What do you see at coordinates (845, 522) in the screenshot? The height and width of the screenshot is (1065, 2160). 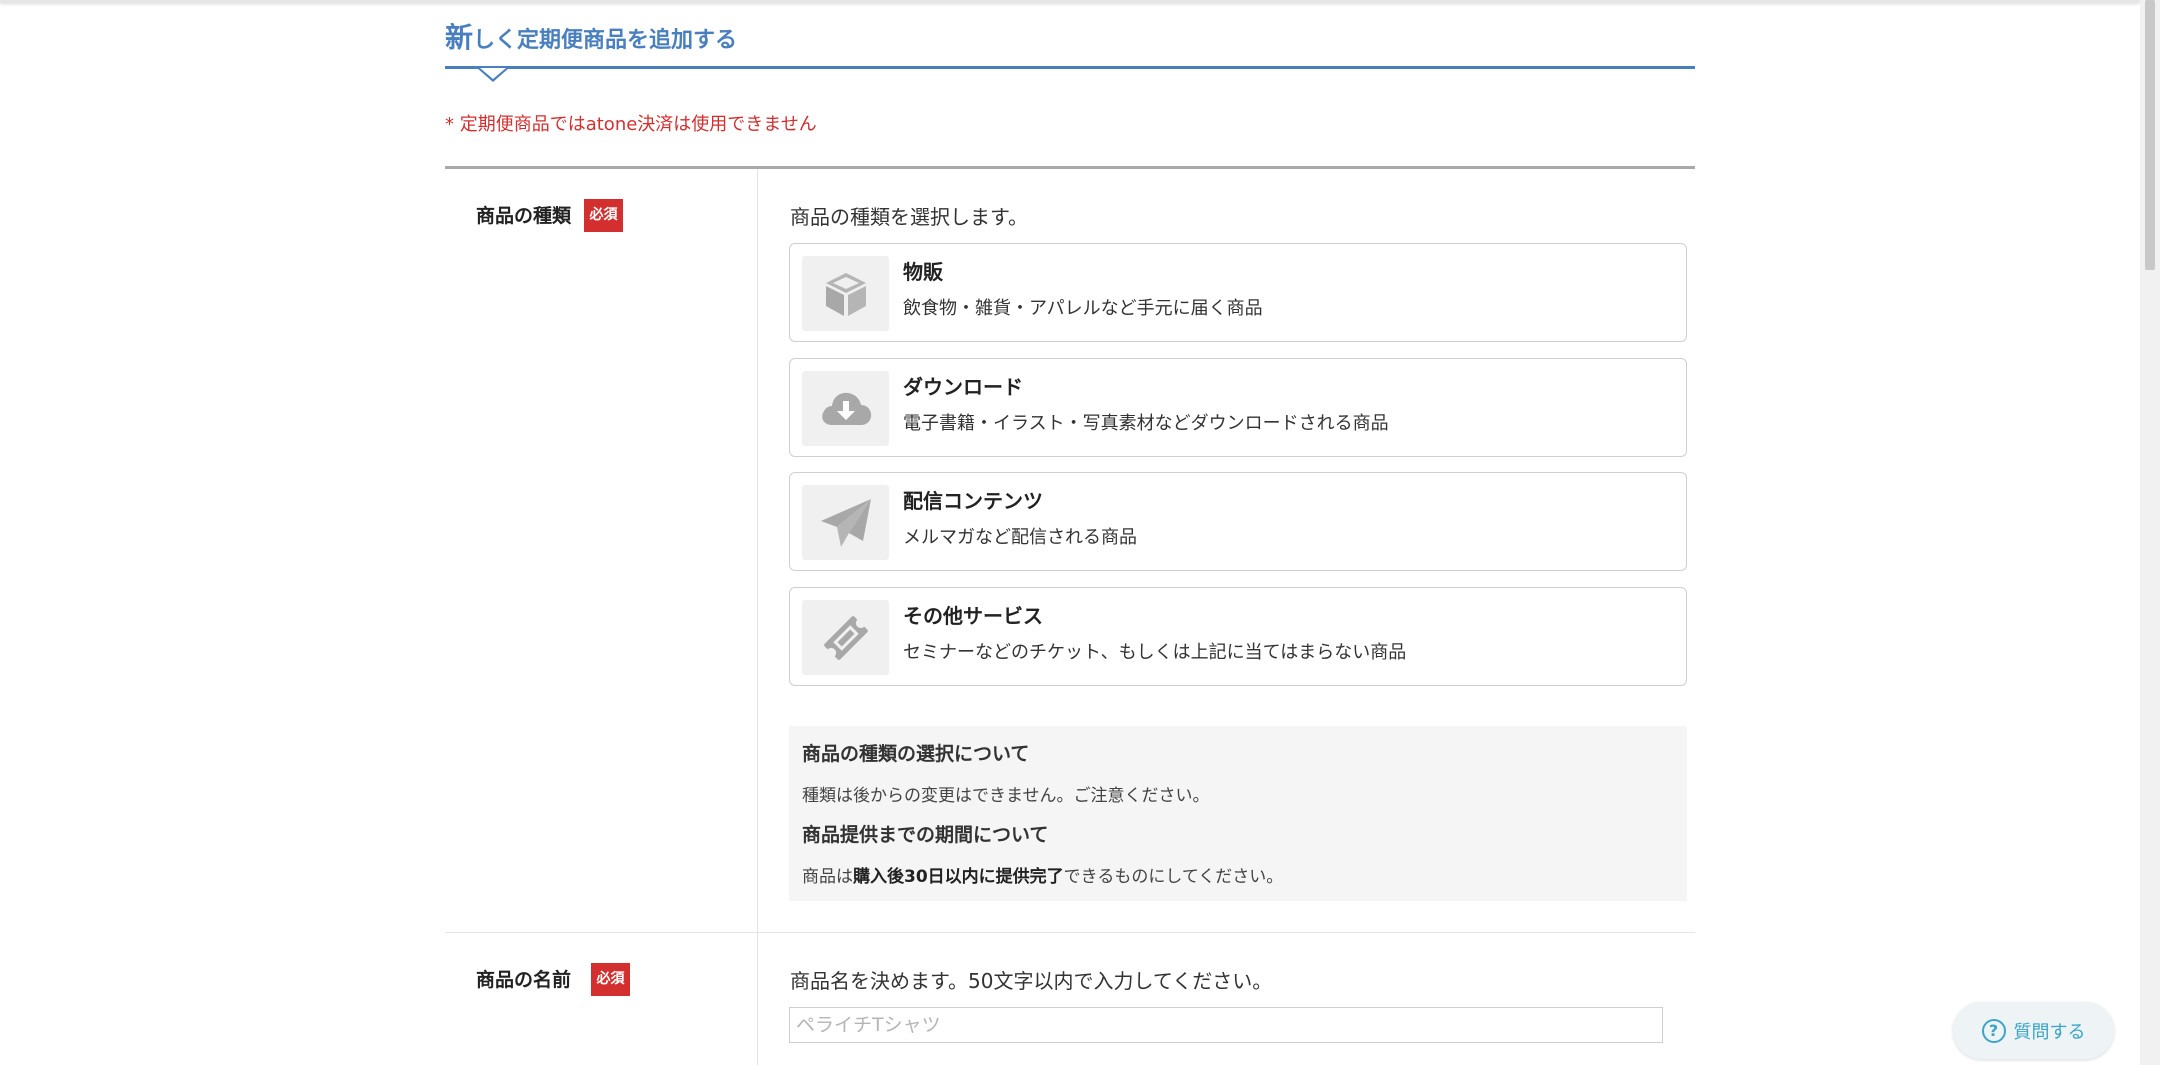 I see `paper-plane-icon` at bounding box center [845, 522].